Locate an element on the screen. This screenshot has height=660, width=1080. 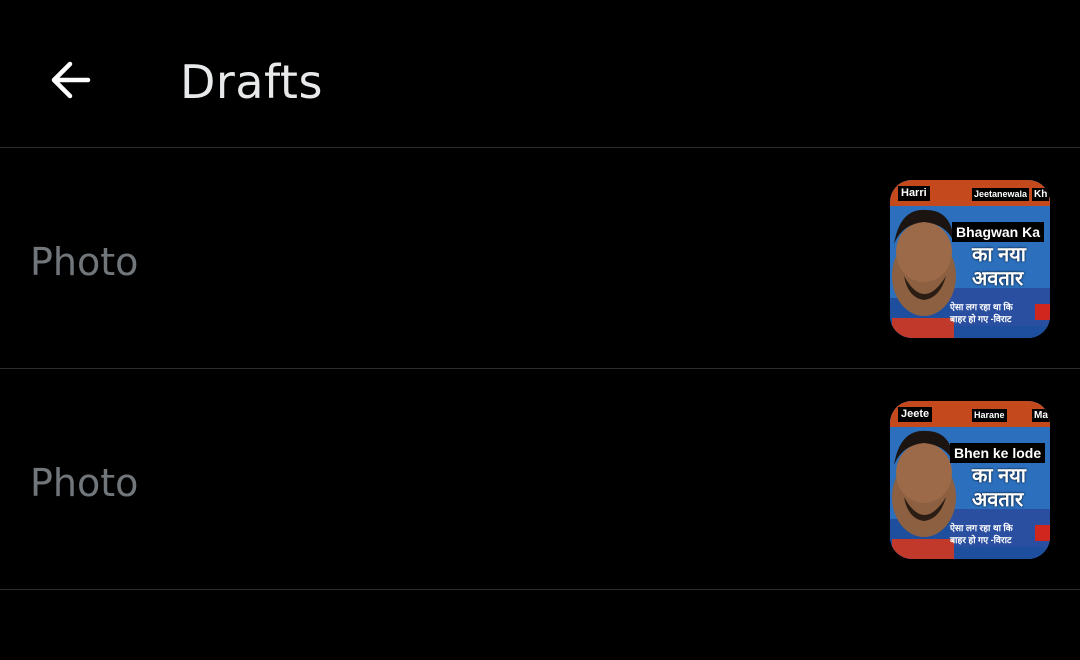
thumbnail-text: Harane is located at coordinates (989, 415).